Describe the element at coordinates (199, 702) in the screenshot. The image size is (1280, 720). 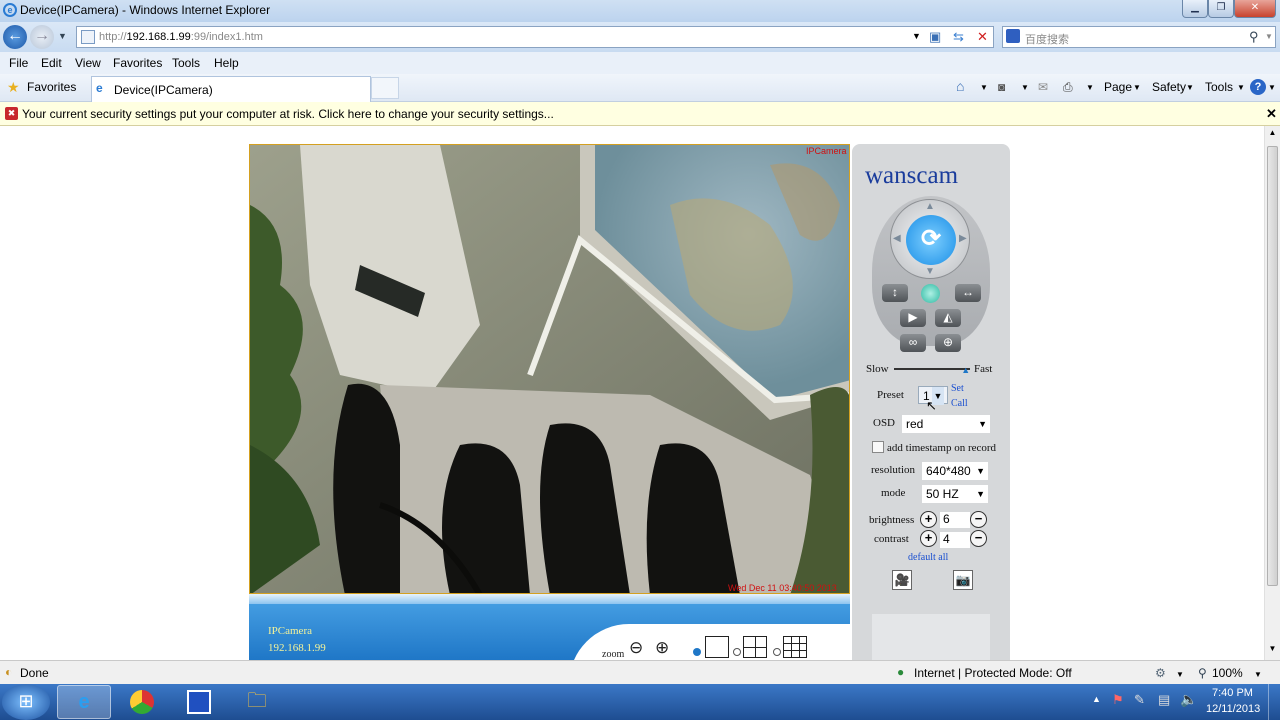
I see `taskbar-app-icon` at that location.